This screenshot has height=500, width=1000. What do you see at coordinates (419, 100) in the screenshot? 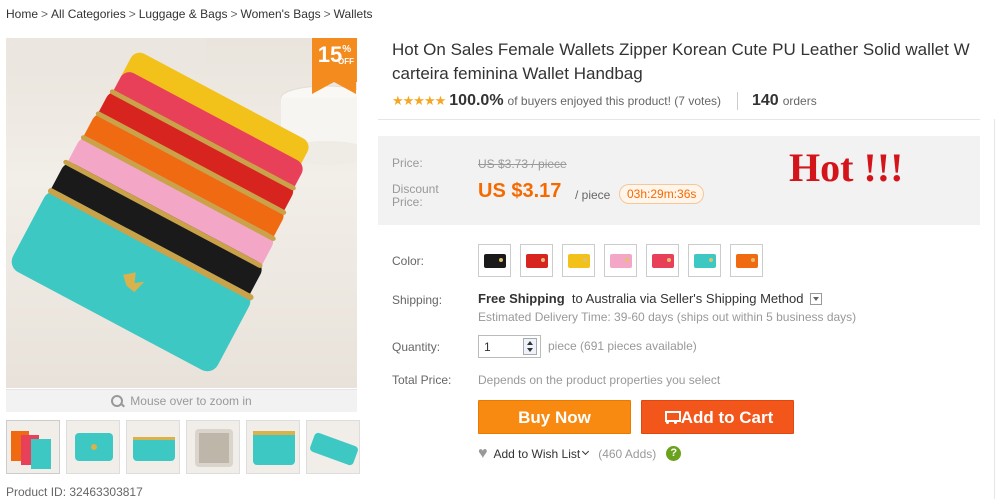
I see `rating-stars-icon: ★★★★★` at bounding box center [419, 100].